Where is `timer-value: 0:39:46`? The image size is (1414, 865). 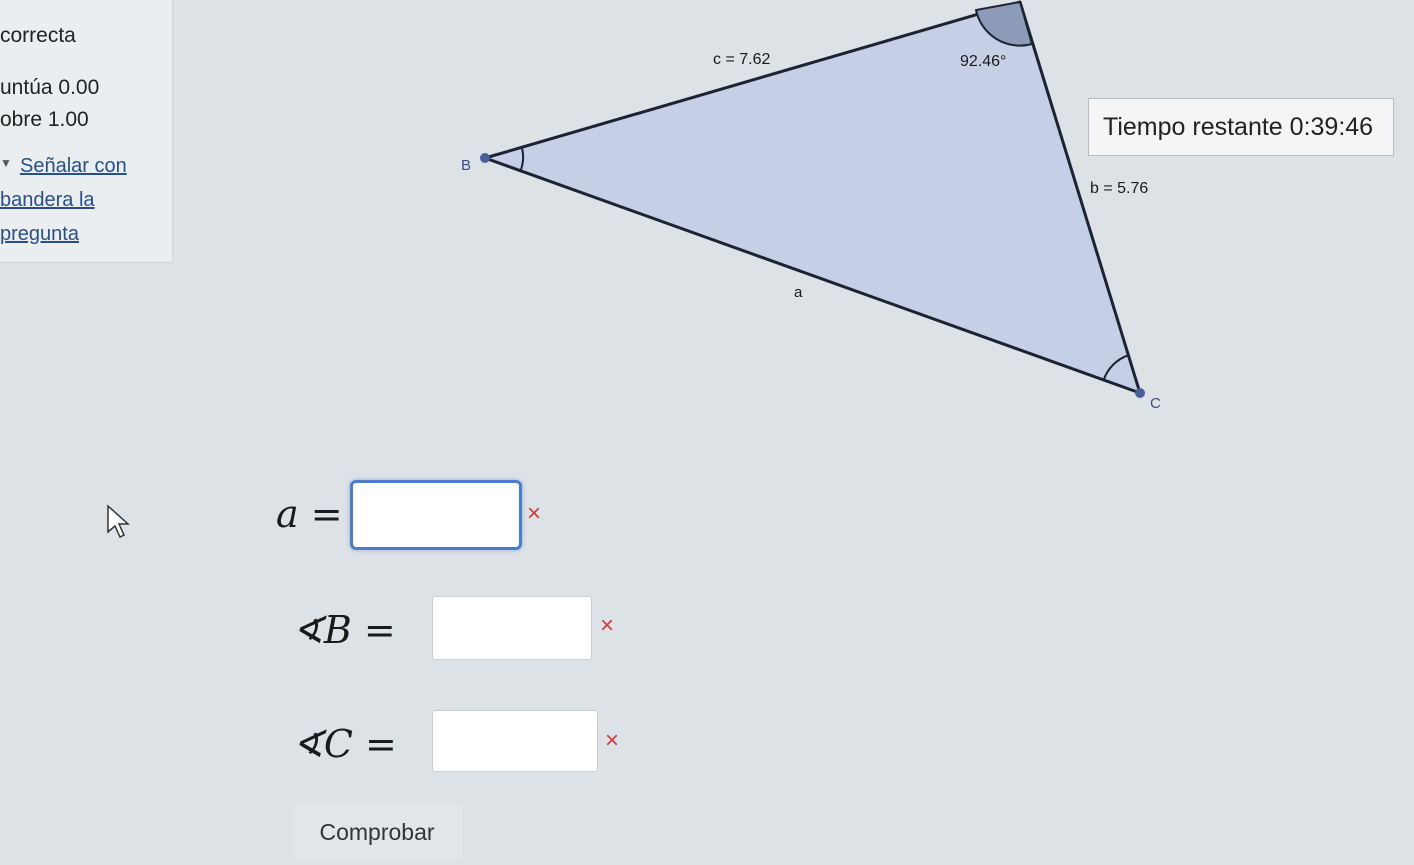
timer-value: 0:39:46 is located at coordinates (1331, 127).